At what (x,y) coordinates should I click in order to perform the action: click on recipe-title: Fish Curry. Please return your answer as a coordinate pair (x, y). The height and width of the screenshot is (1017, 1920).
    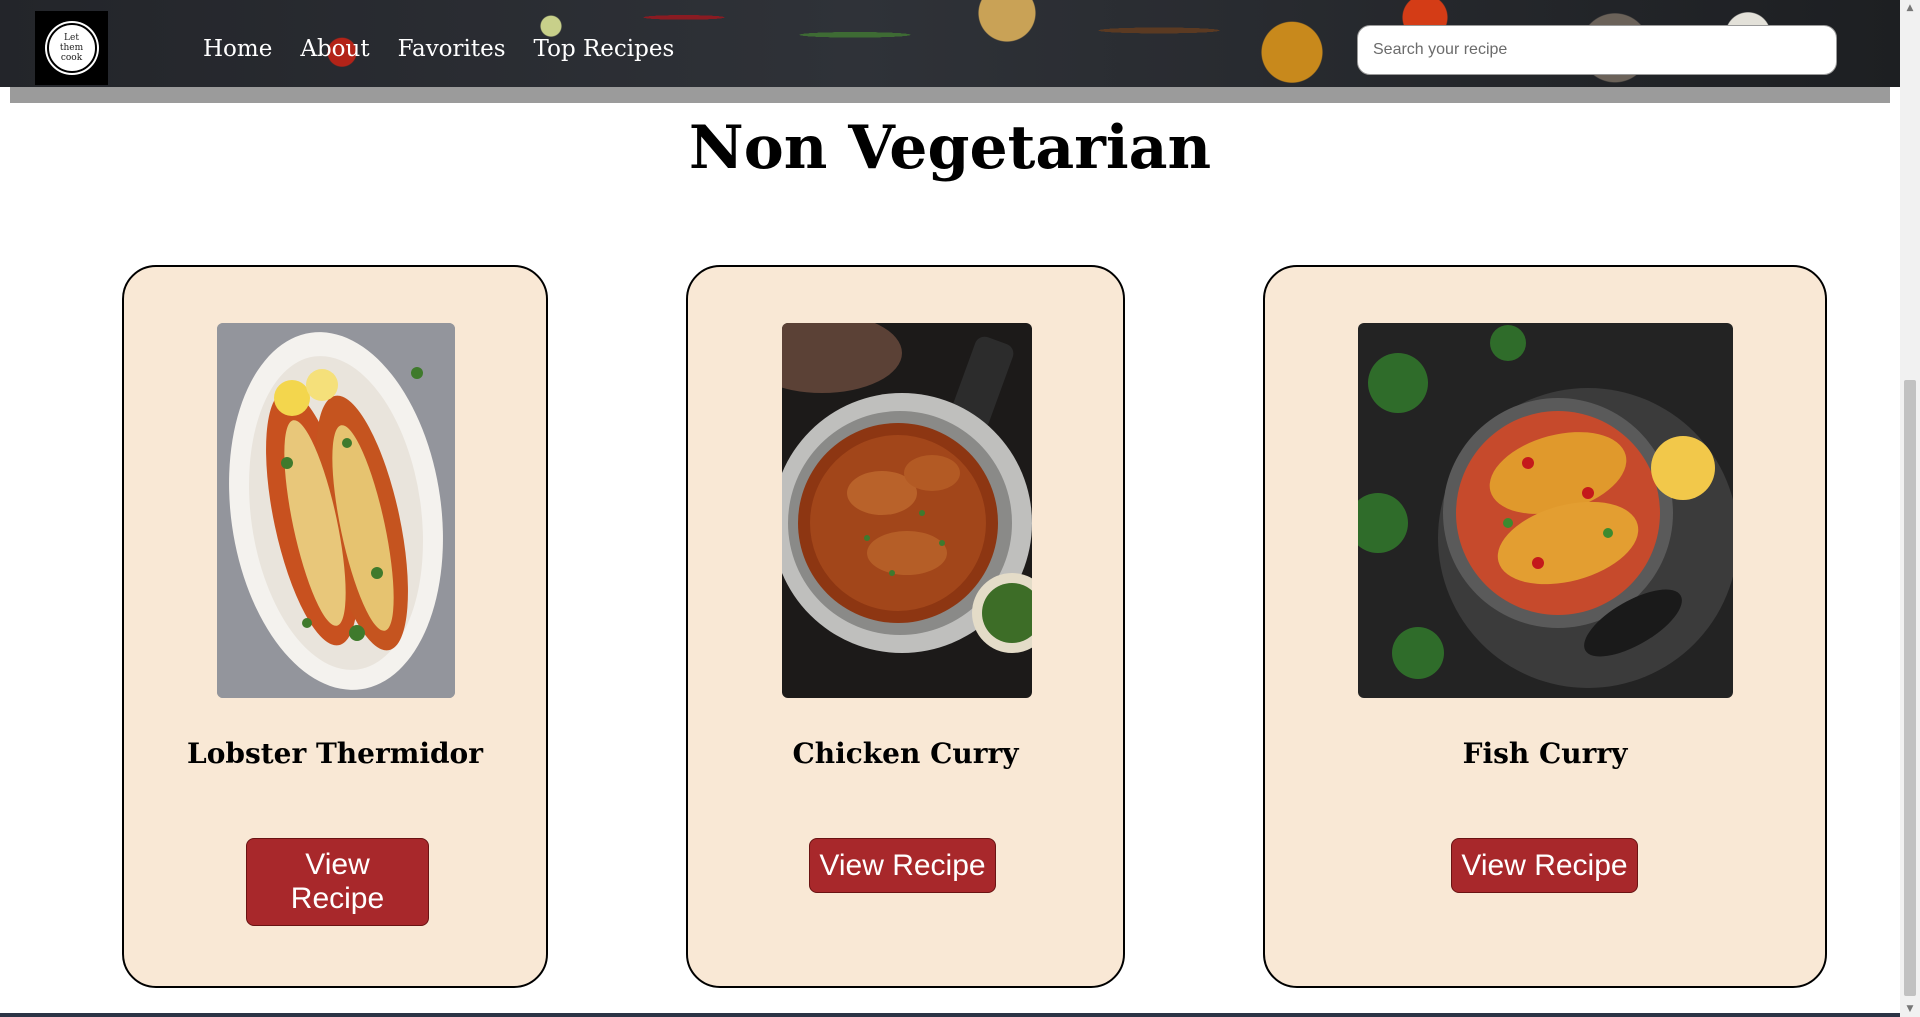
    Looking at the image, I should click on (1545, 753).